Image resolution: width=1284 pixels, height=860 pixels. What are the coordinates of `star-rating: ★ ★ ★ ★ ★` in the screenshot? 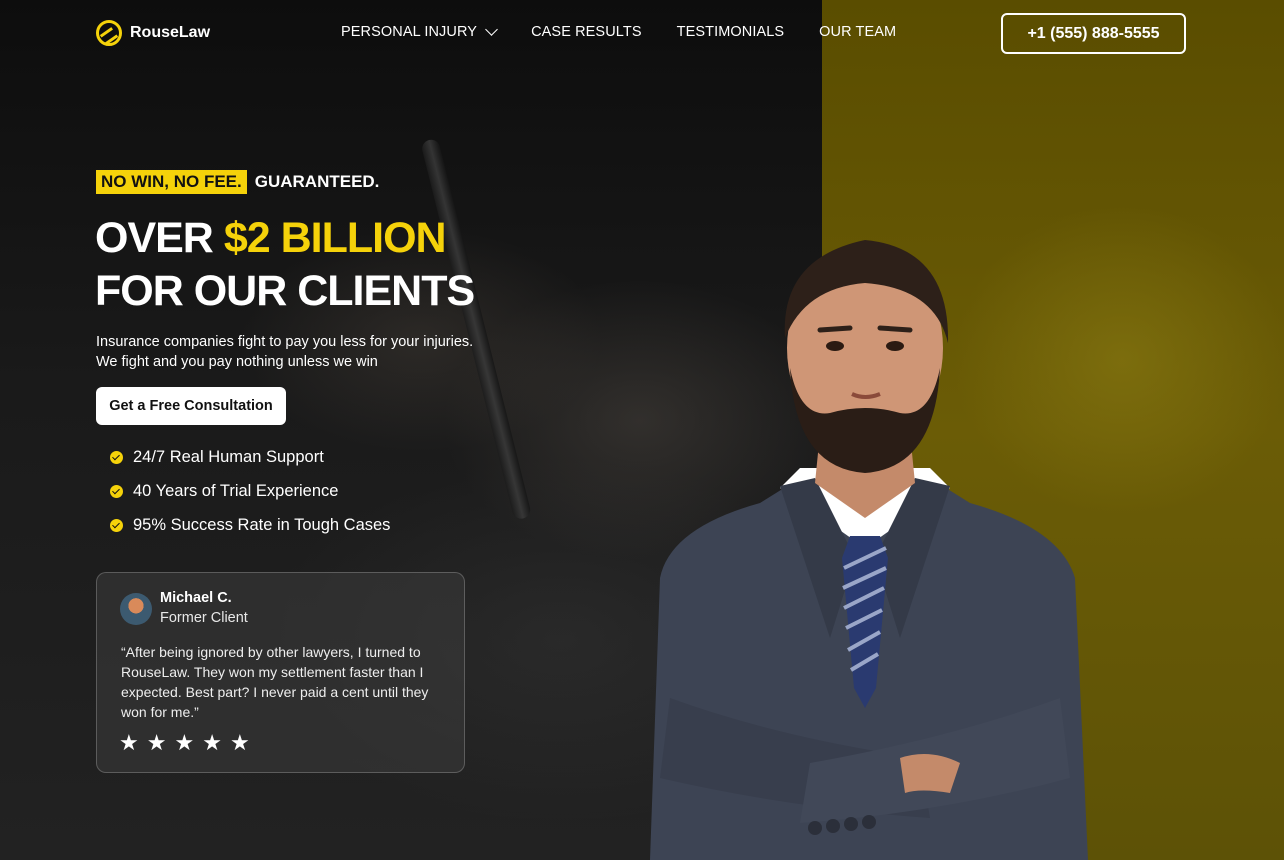 It's located at (184, 743).